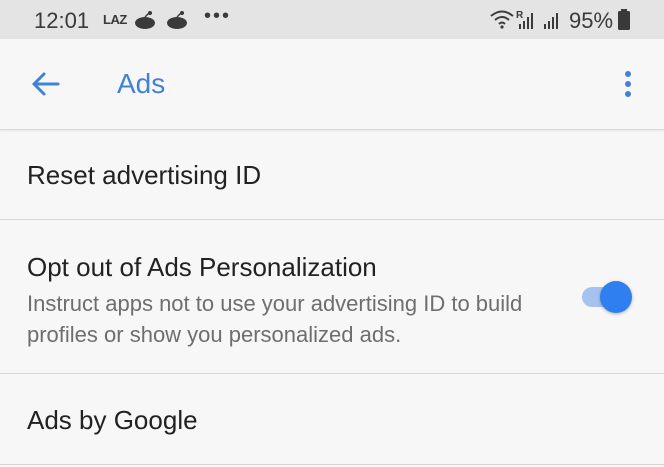 The width and height of the screenshot is (664, 467). What do you see at coordinates (553, 22) in the screenshot?
I see `signal-icon` at bounding box center [553, 22].